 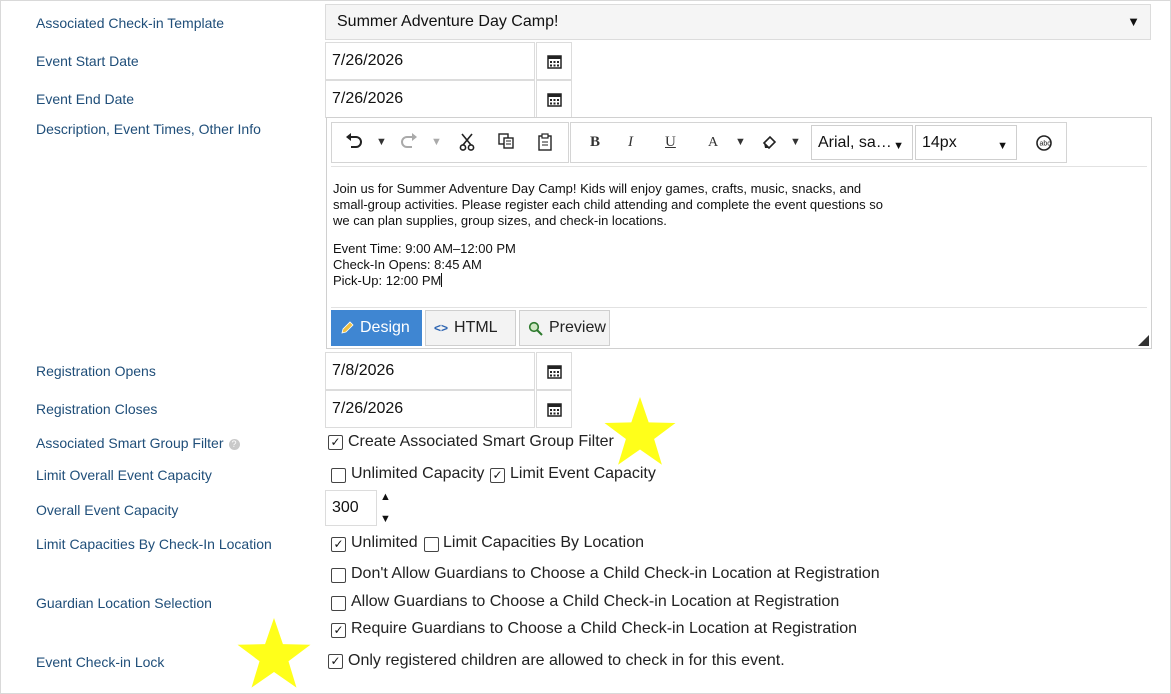 I want to click on undo-dropdown-icon: ▼, so click(x=381, y=142).